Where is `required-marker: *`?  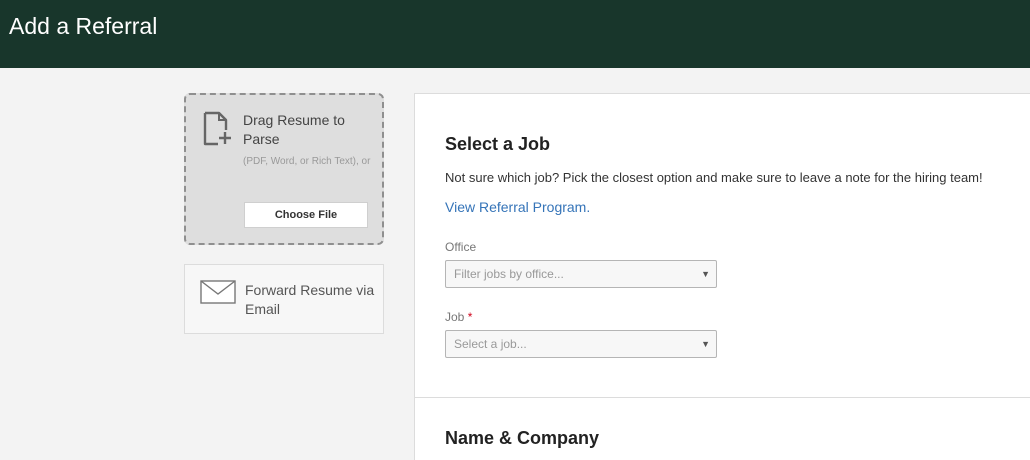
required-marker: * is located at coordinates (470, 317).